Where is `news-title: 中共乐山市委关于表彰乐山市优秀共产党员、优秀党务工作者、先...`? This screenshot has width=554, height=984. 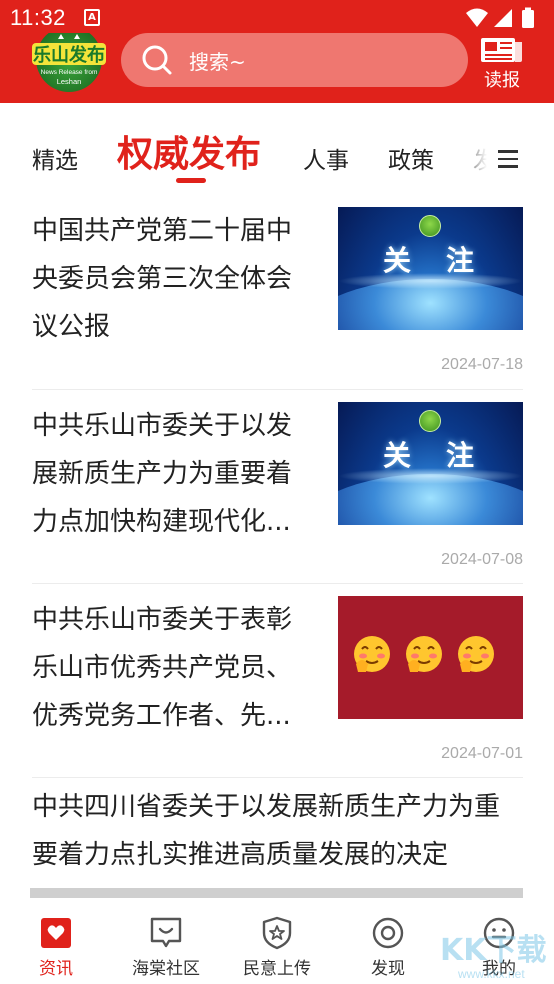 news-title: 中共乐山市委关于表彰乐山市优秀共产党员、优秀党务工作者、先... is located at coordinates (162, 668).